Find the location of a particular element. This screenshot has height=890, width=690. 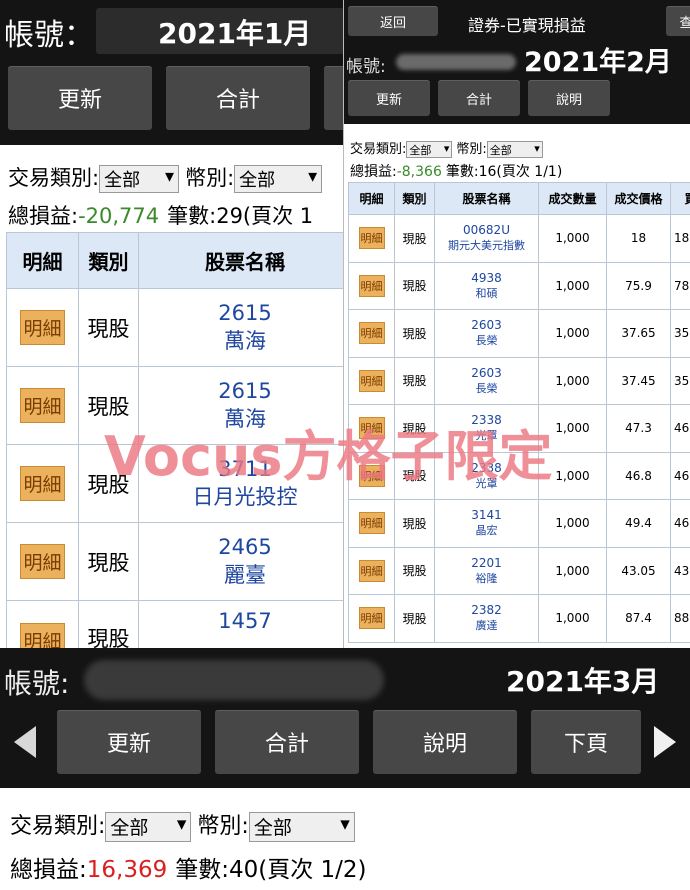

jan-type-select: 全部 ▾ is located at coordinates (139, 179).